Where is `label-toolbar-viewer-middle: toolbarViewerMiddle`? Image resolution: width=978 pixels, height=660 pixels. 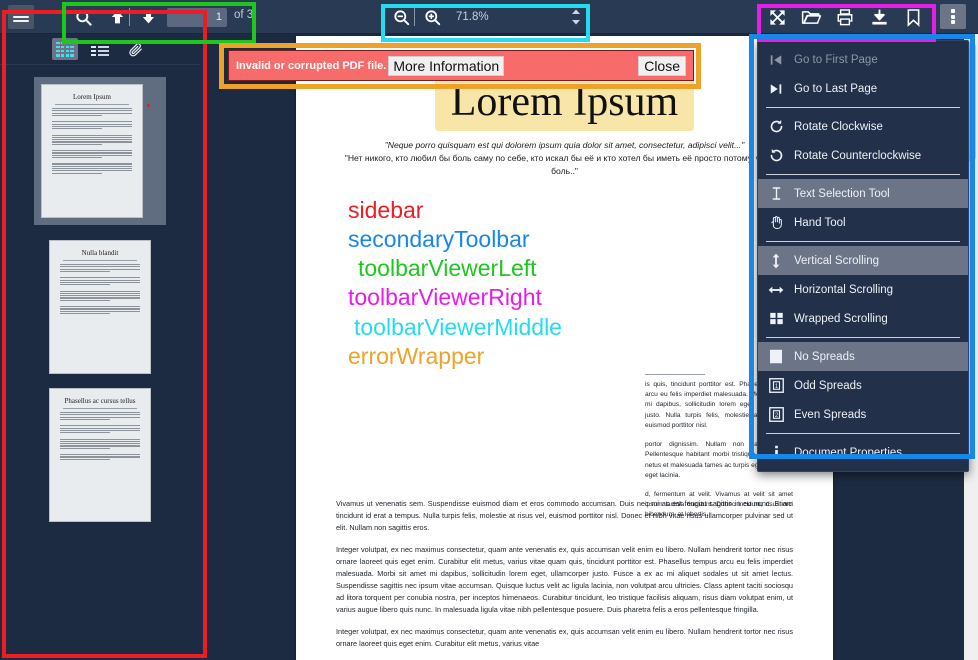
label-toolbar-viewer-middle: toolbarViewerMiddle is located at coordinates (458, 326).